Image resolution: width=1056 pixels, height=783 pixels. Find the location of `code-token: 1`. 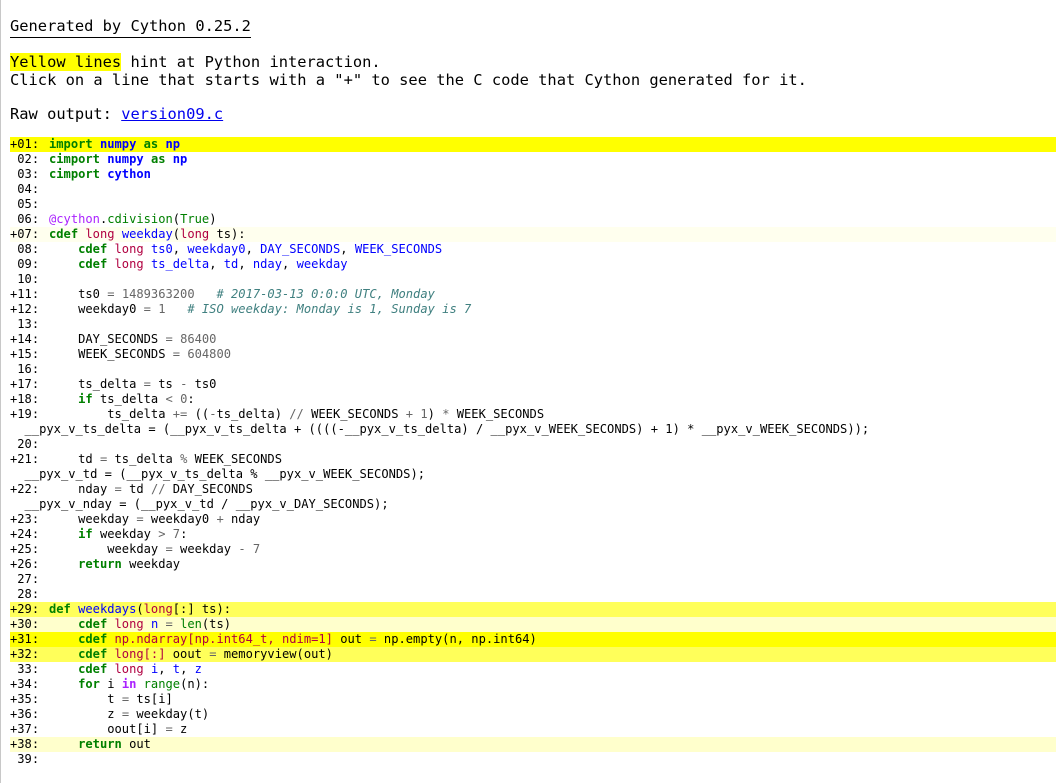

code-token: 1 is located at coordinates (424, 414).